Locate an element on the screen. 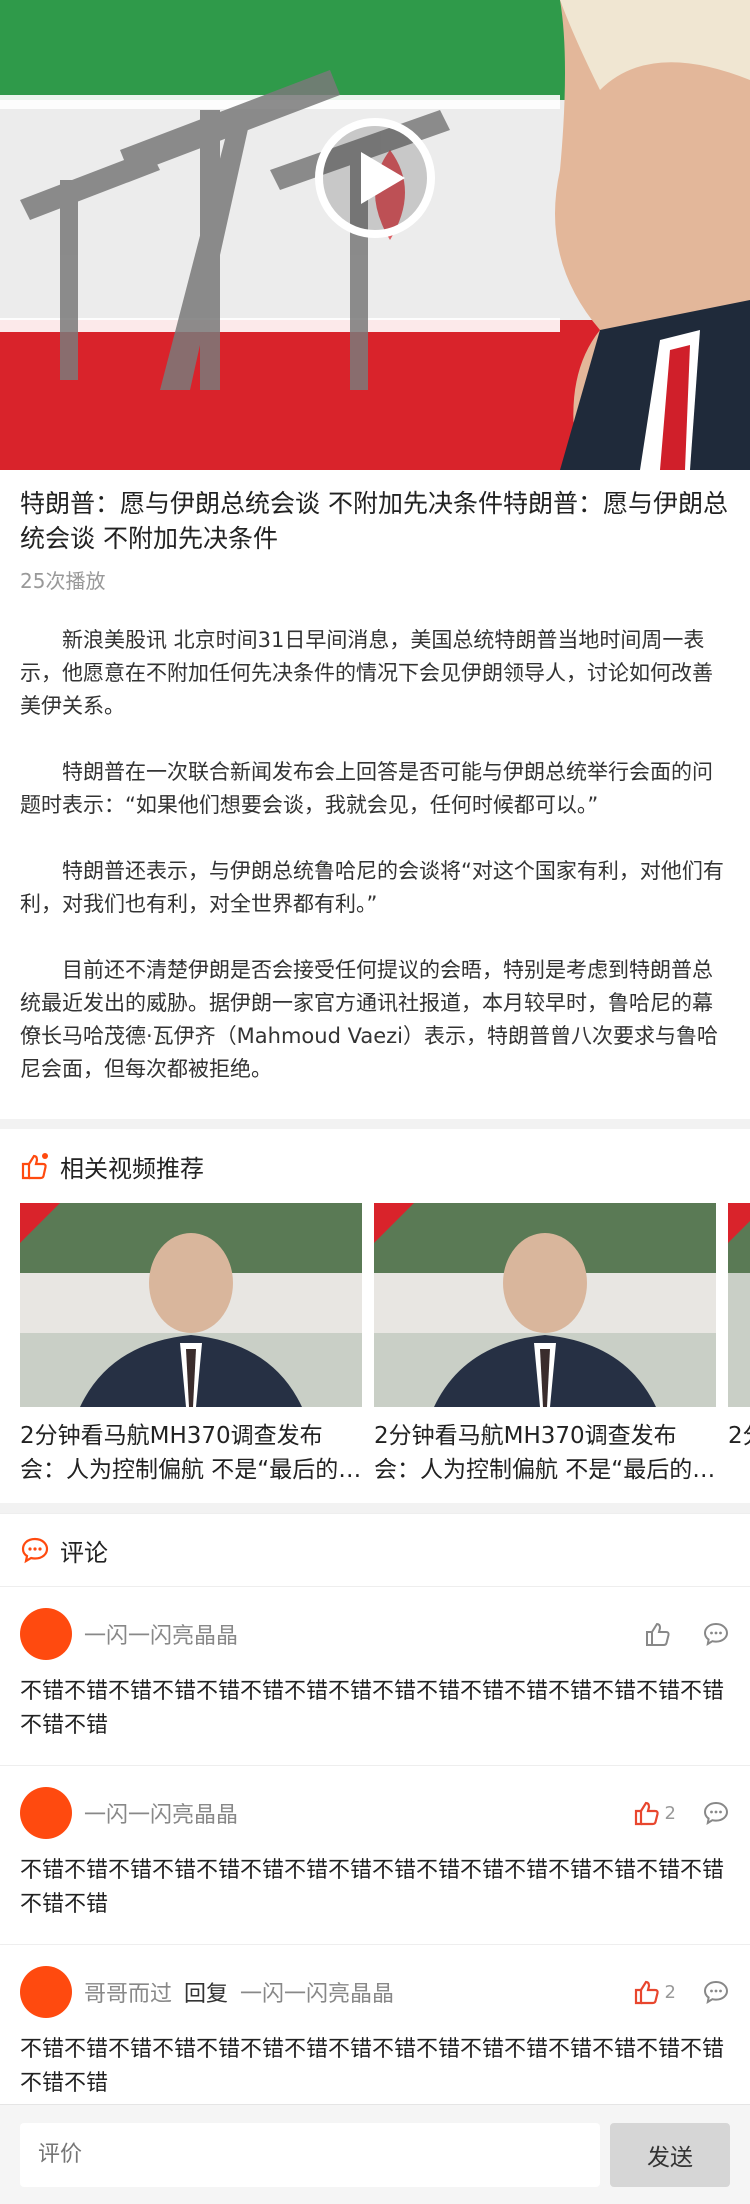  comments-header: 评论 is located at coordinates (375, 1550).